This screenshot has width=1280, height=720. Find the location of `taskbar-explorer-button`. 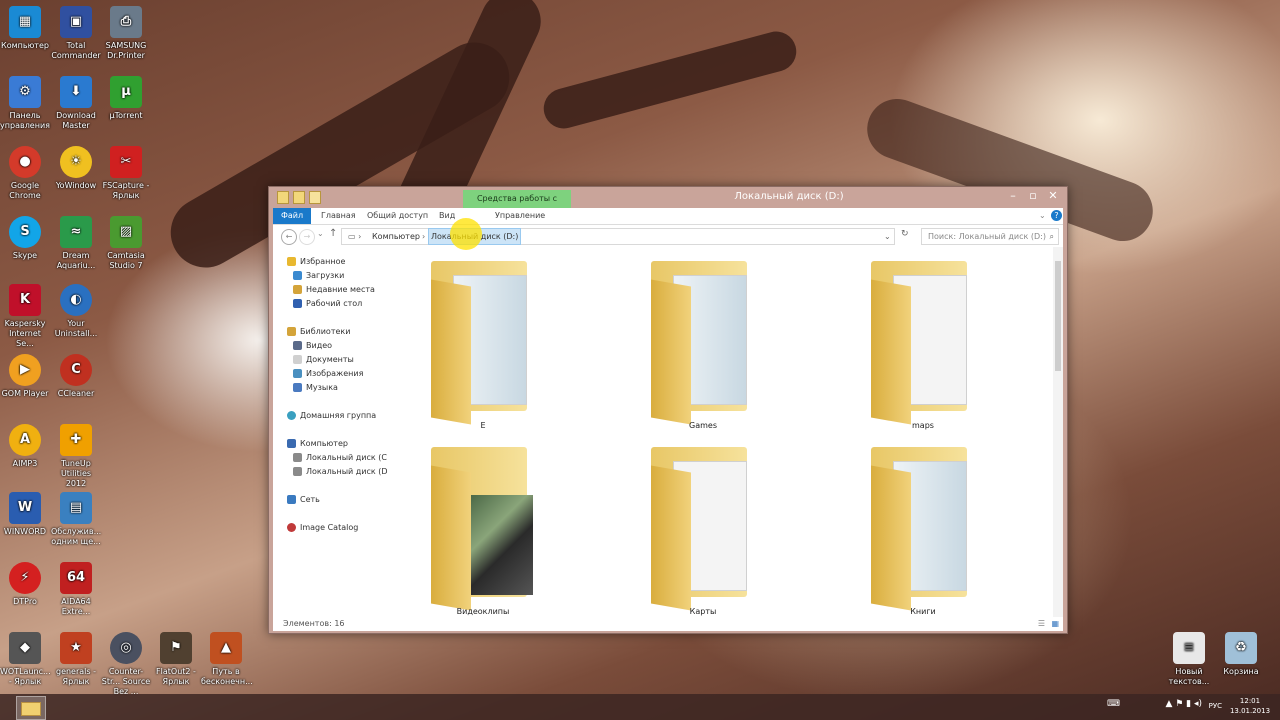

taskbar-explorer-button is located at coordinates (31, 708).